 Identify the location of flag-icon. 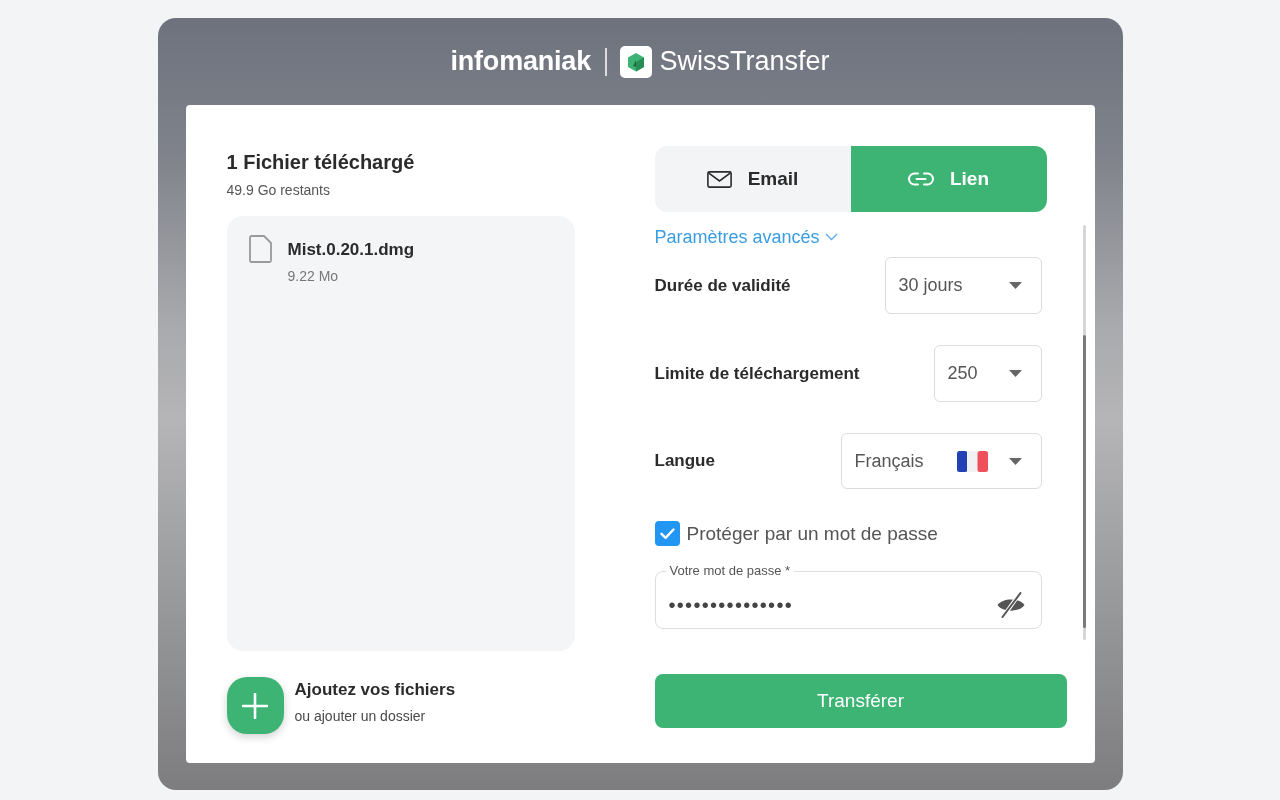
(972, 461).